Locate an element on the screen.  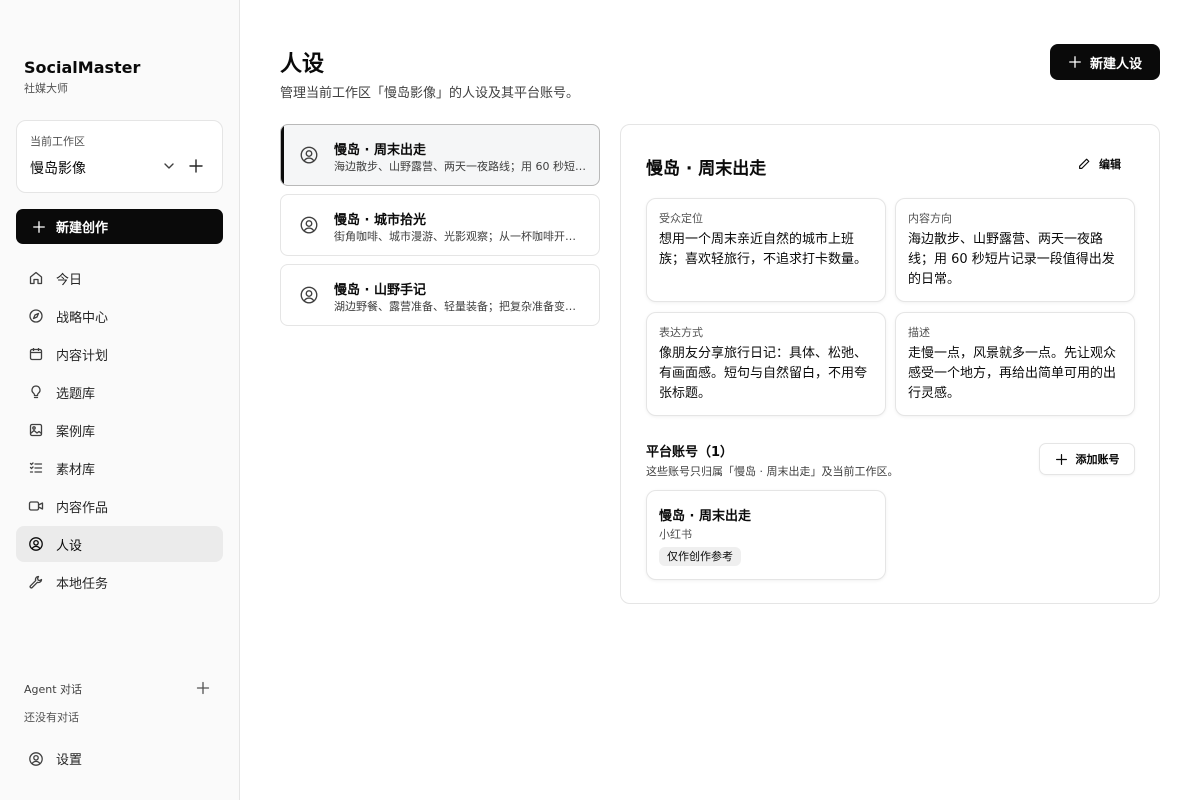
info-text: 像朋友分享旅行日记：具体、松弛、有画面感。短句与自然留白，不用夸张标题。 is located at coordinates (763, 373).